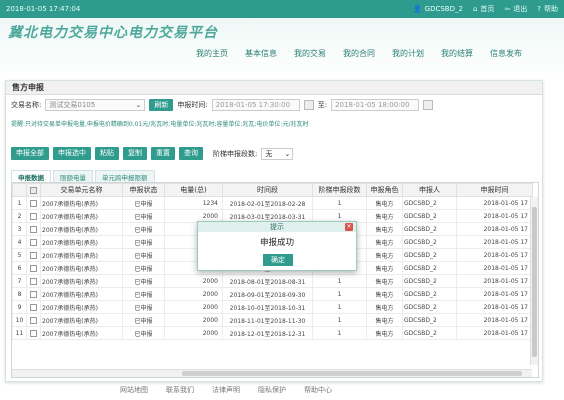 Image resolution: width=564 pixels, height=400 pixels. Describe the element at coordinates (134, 390) in the screenshot. I see `footer-link: 网站地图` at that location.